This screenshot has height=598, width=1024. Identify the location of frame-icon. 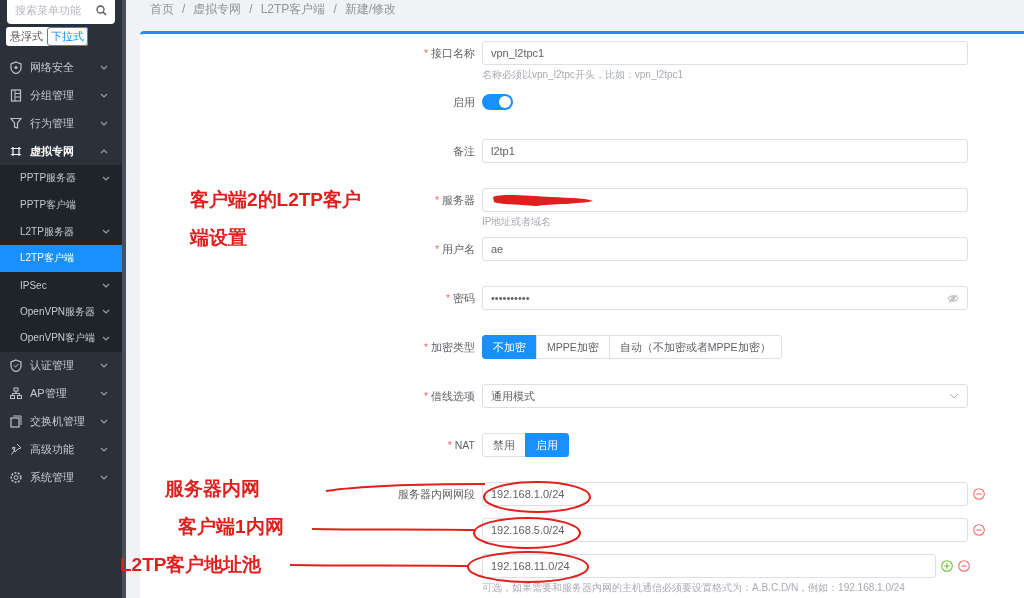
(16, 151).